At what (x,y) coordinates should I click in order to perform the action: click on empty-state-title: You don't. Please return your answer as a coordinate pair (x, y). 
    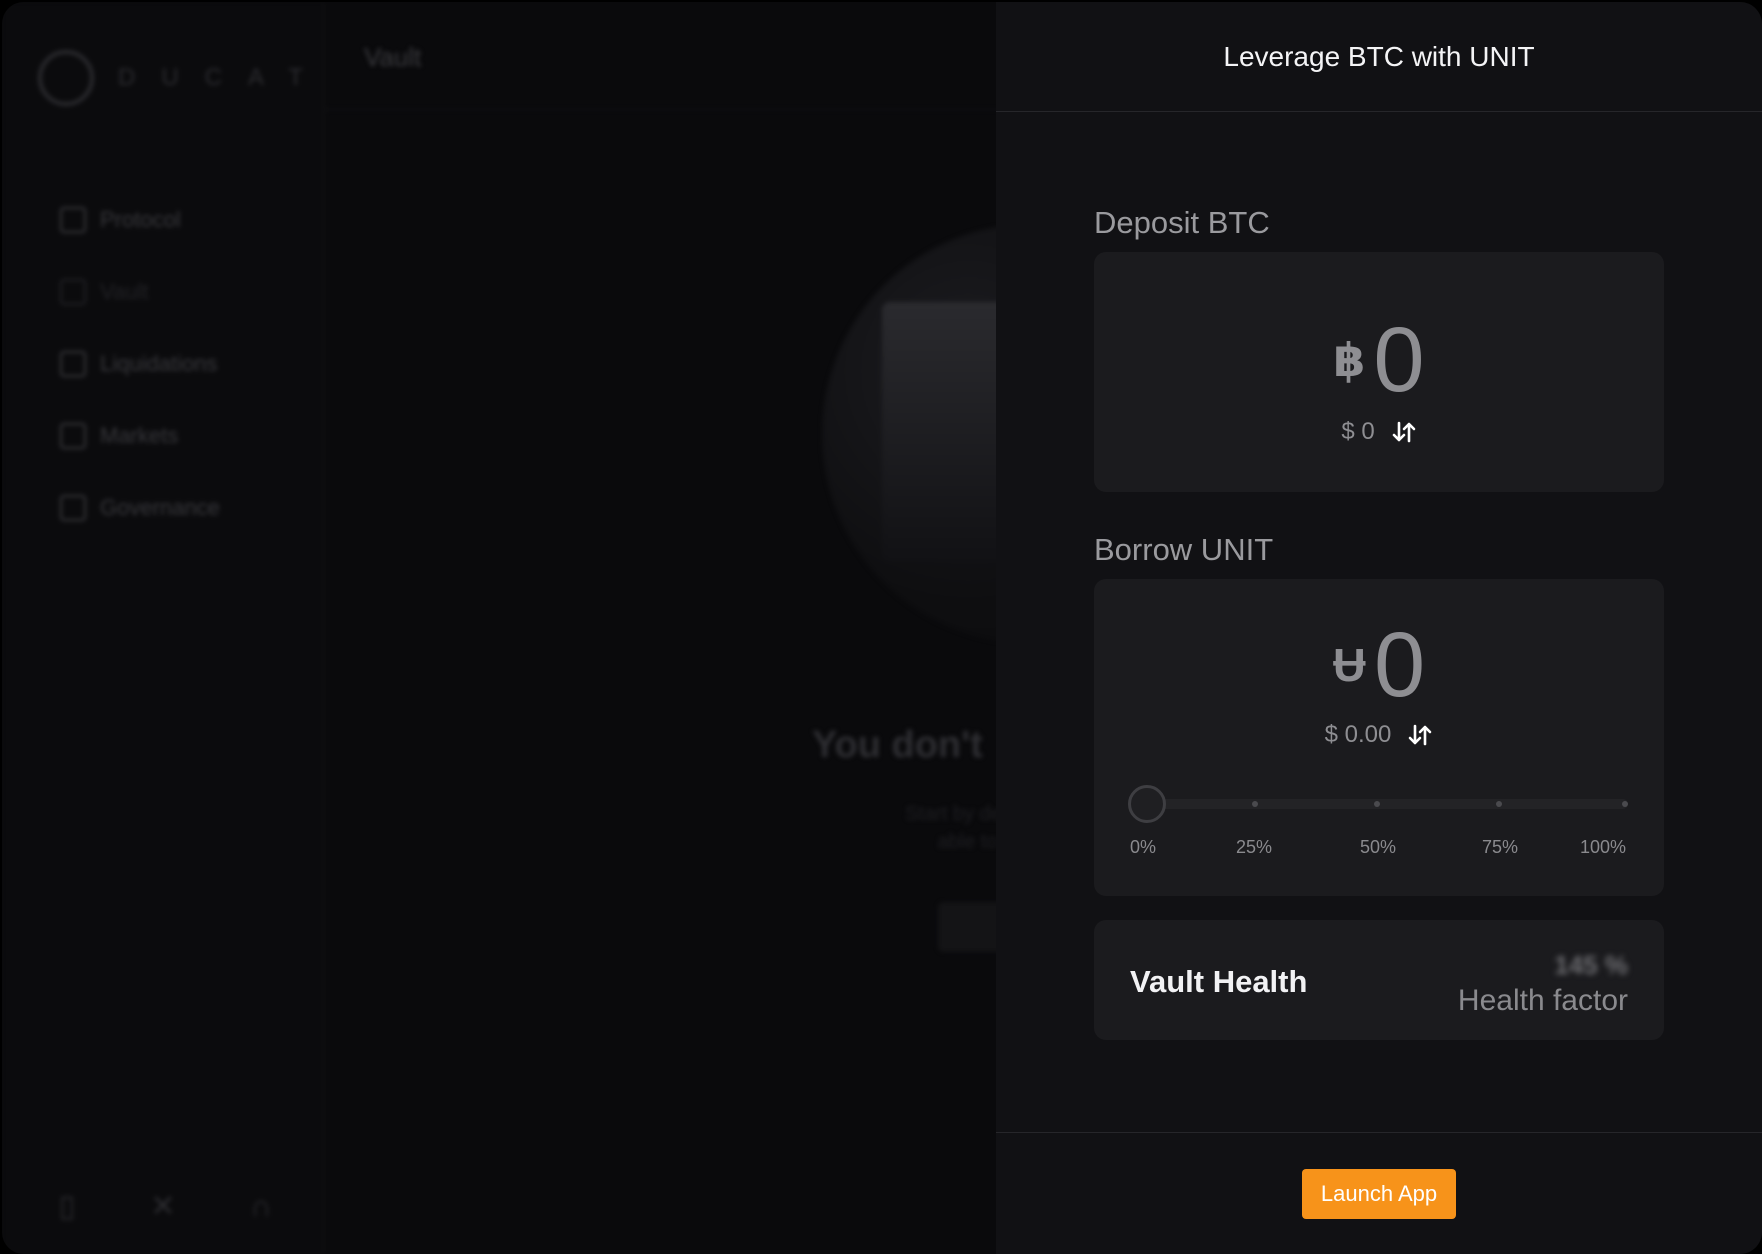
    Looking at the image, I should click on (897, 745).